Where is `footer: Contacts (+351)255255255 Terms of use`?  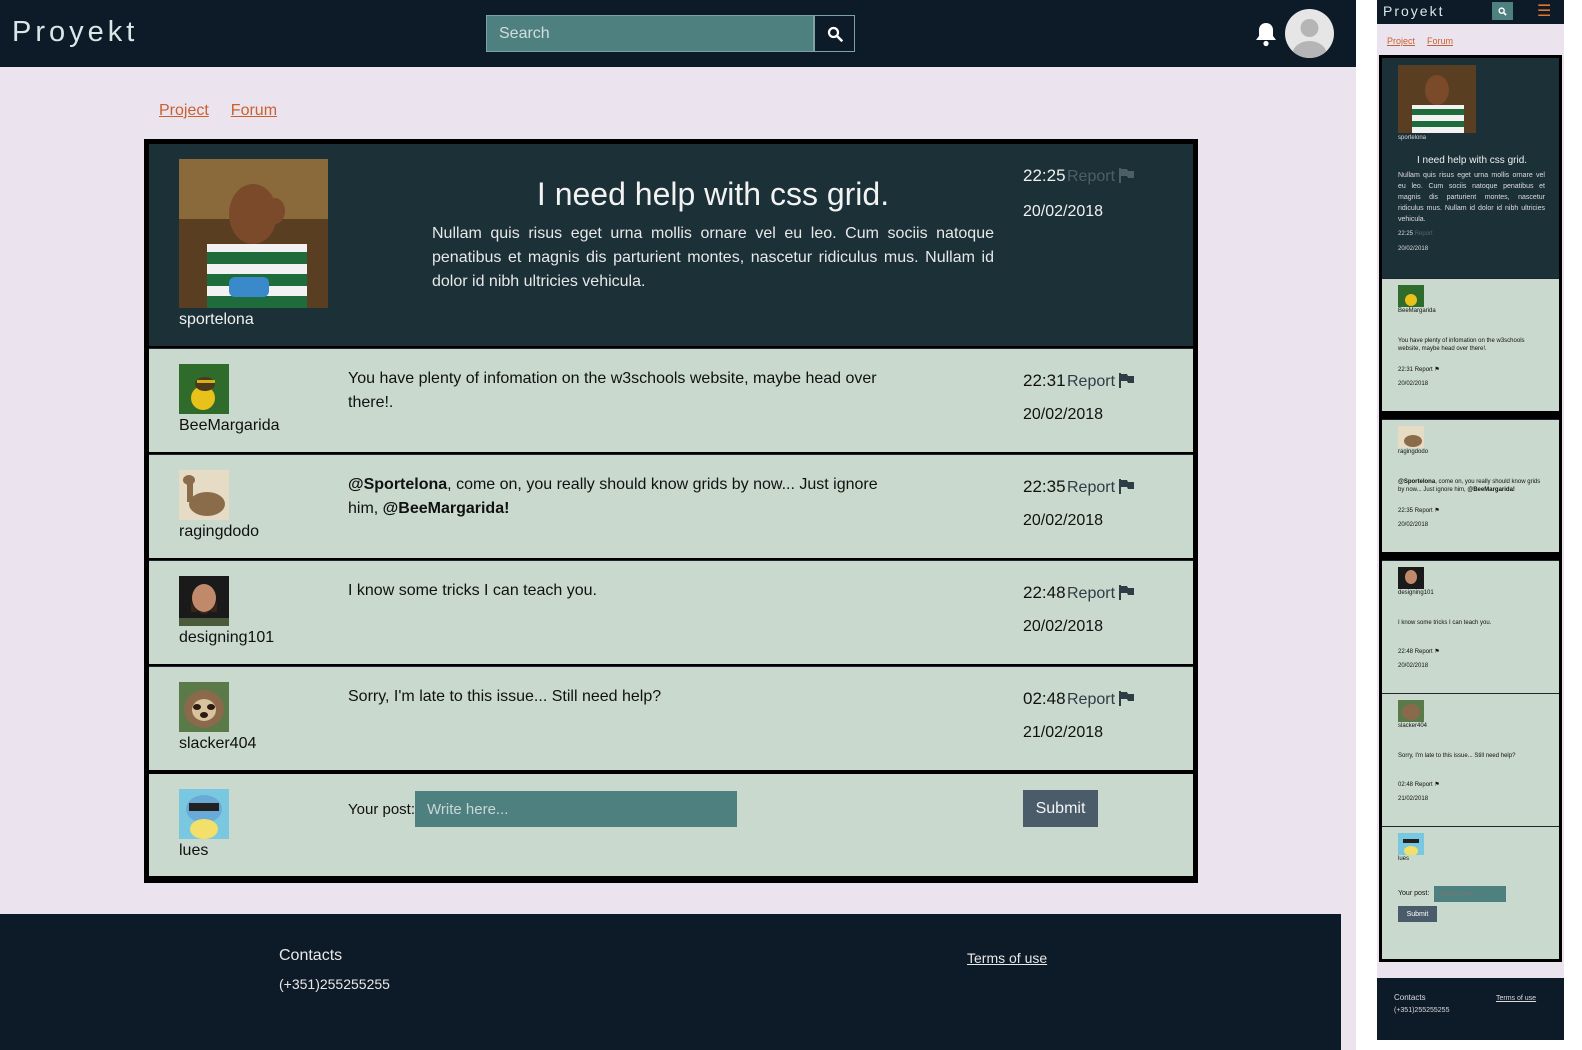
footer: Contacts (+351)255255255 Terms of use is located at coordinates (670, 982).